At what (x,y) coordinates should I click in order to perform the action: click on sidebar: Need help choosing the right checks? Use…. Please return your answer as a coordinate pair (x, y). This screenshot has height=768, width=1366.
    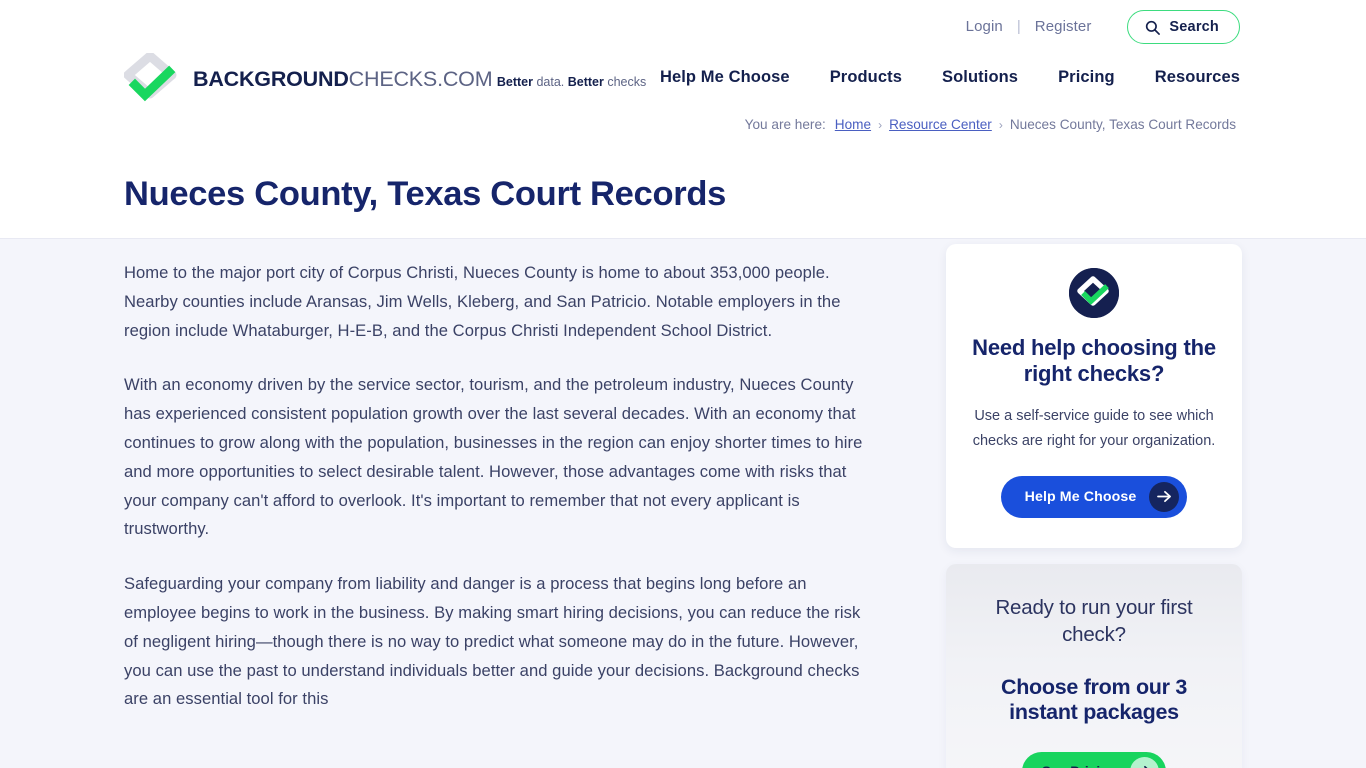
    Looking at the image, I should click on (1094, 506).